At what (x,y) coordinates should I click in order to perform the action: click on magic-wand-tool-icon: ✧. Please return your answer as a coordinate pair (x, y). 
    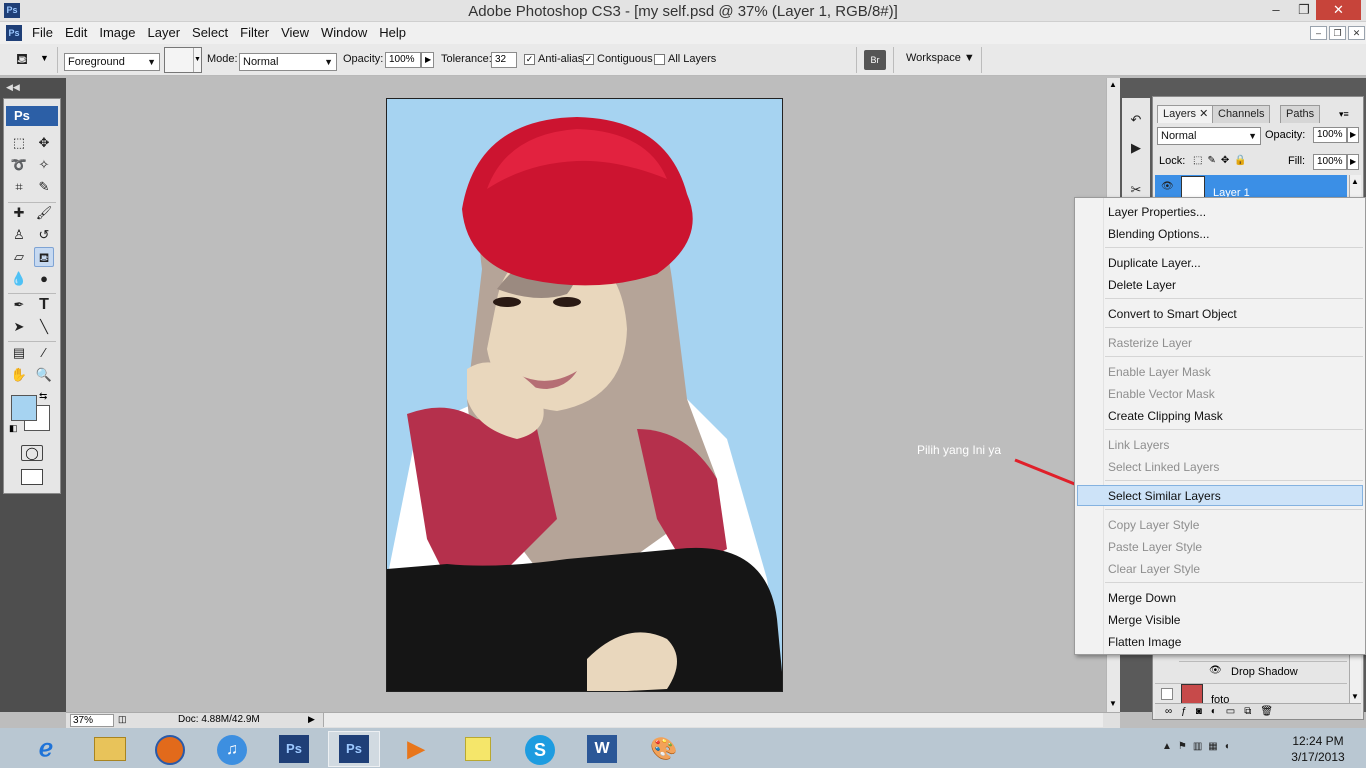
    Looking at the image, I should click on (44, 165).